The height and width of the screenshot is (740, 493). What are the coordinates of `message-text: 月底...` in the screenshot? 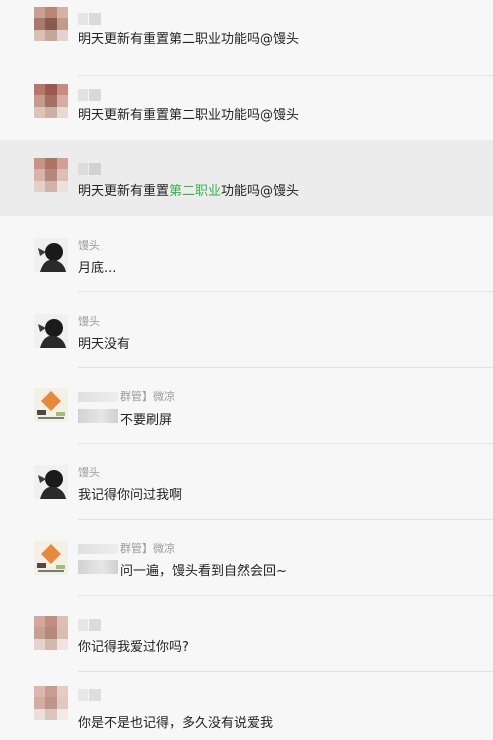 It's located at (97, 268).